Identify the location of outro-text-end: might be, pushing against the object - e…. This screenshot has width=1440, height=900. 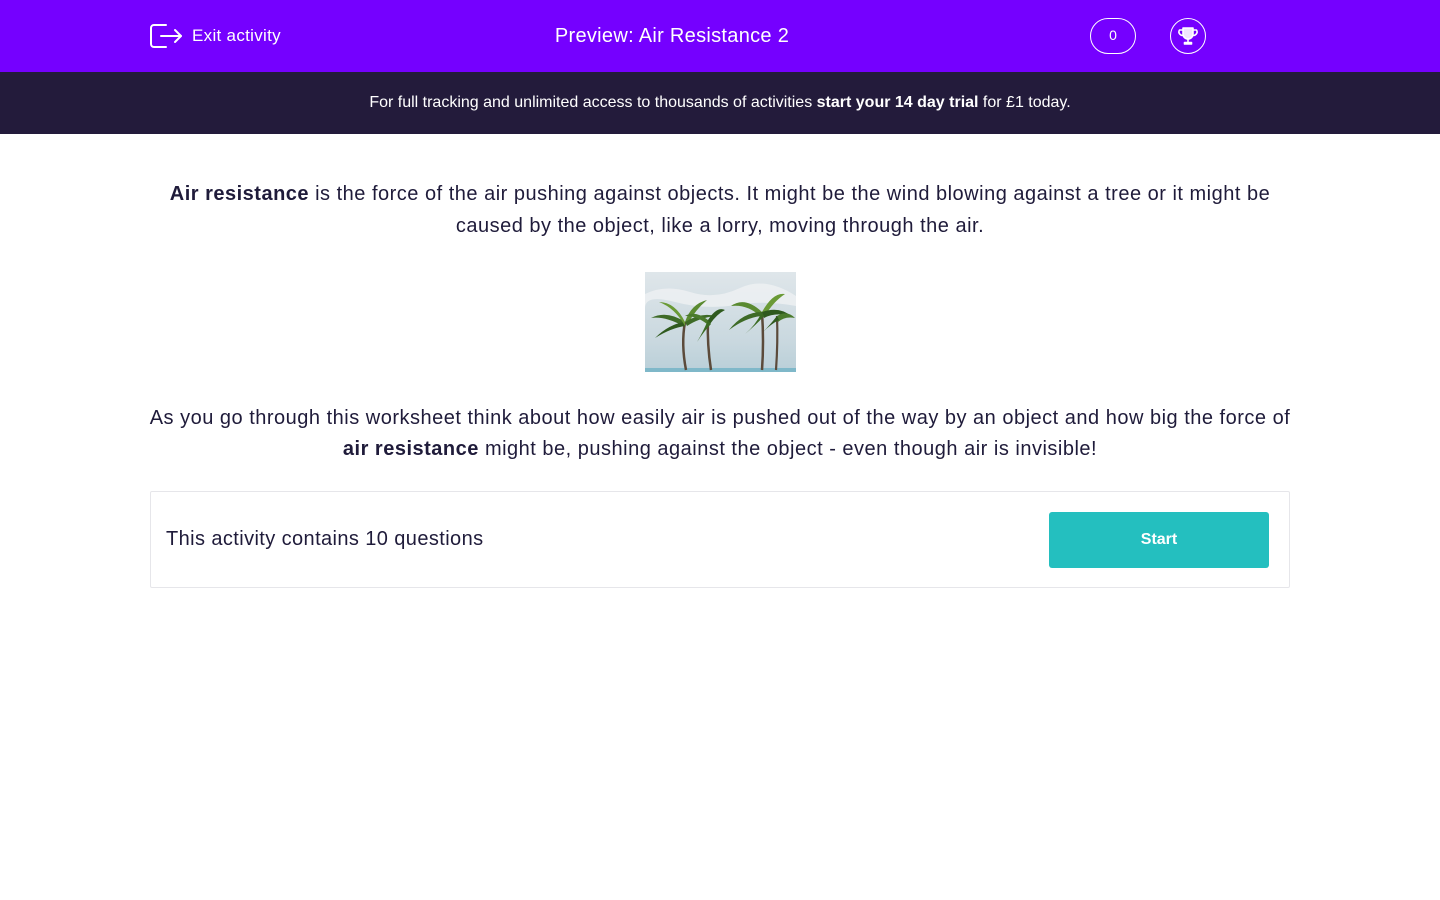
(788, 449).